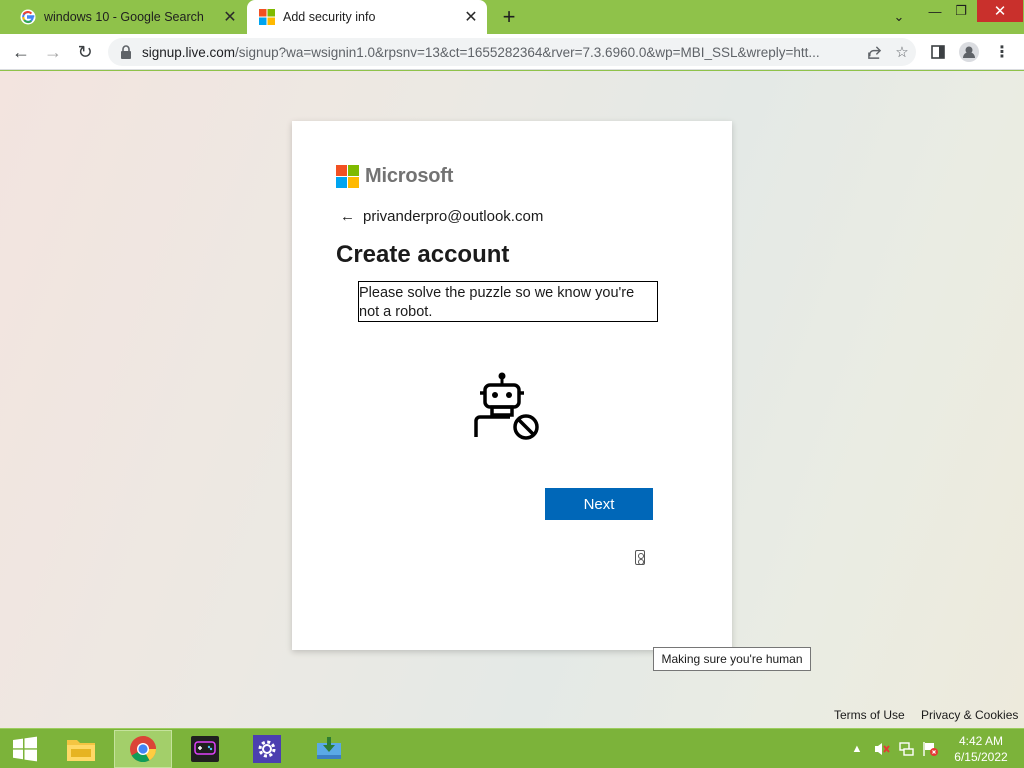 This screenshot has width=1024, height=768. I want to click on volume-muted-icon, so click(882, 748).